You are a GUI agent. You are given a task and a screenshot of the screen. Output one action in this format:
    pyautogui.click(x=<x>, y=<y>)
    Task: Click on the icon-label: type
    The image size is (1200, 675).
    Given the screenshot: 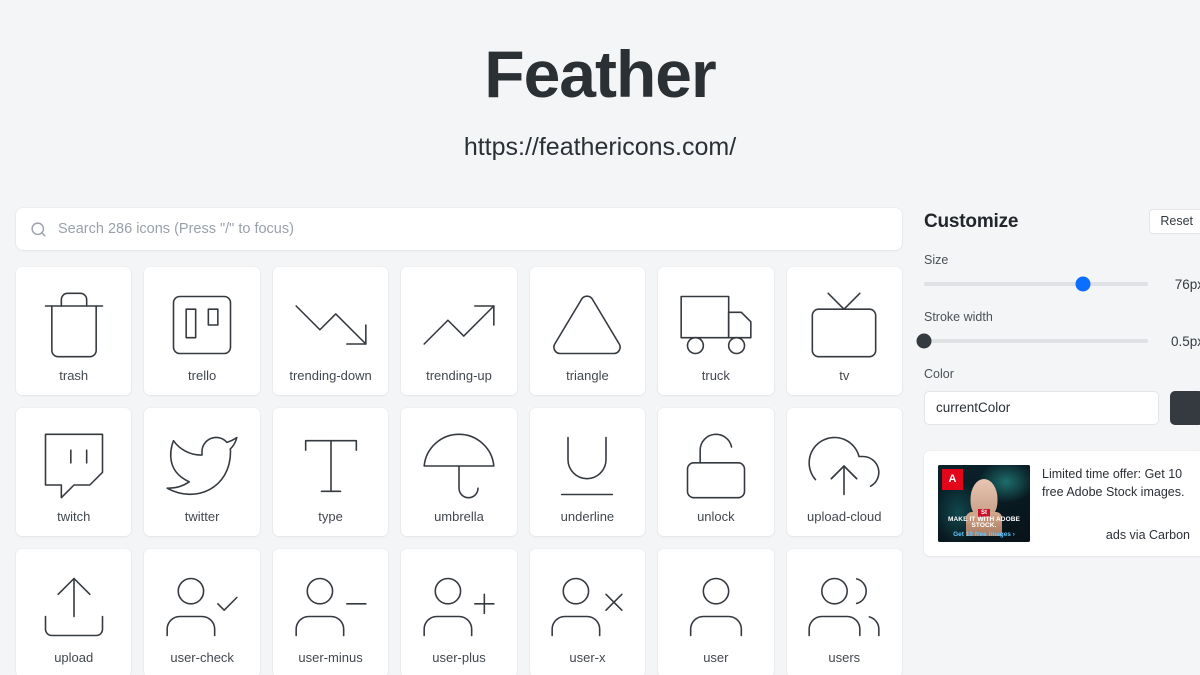 What is the action you would take?
    pyautogui.click(x=330, y=517)
    